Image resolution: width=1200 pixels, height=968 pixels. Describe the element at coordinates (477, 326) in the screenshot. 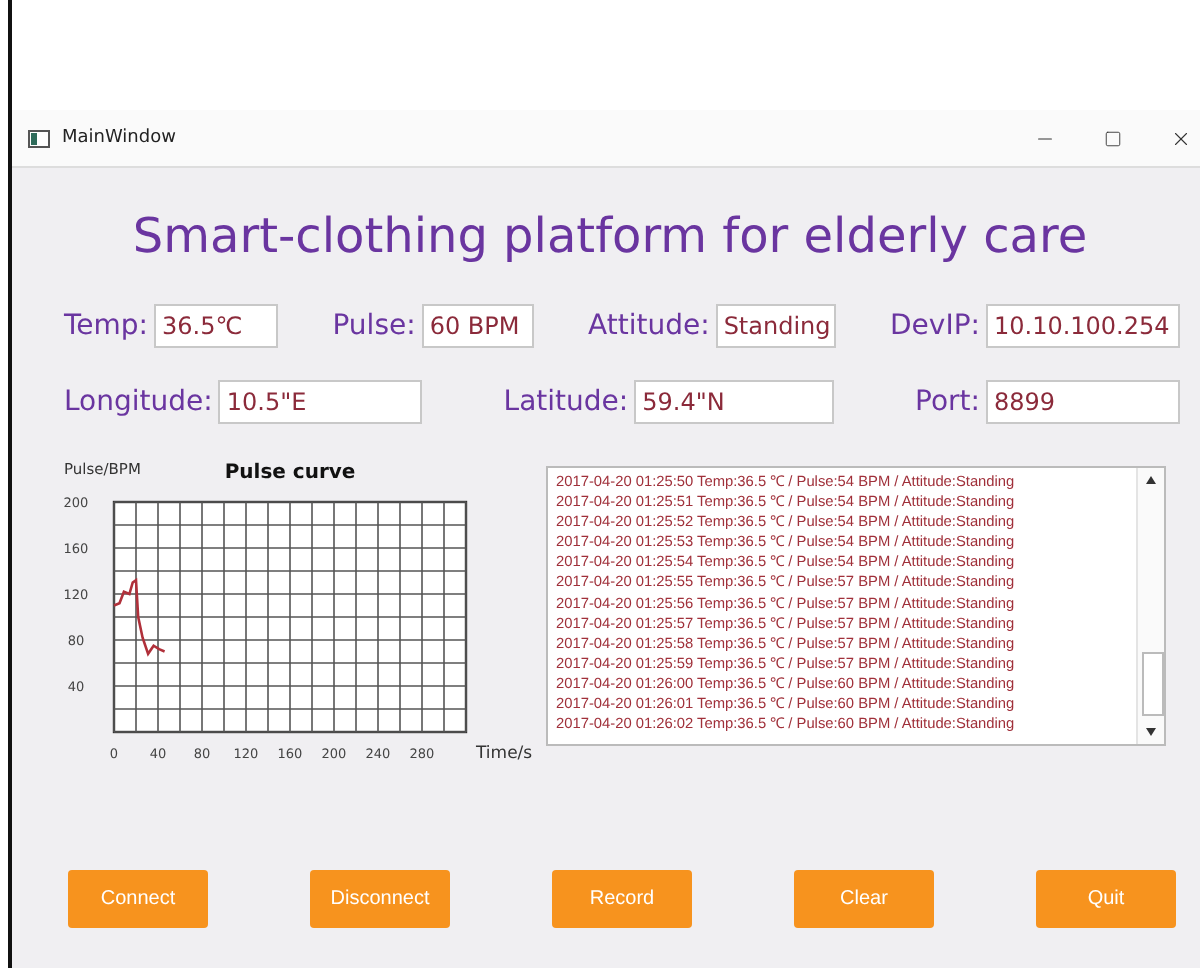

I see `text-field: 60 BPM` at that location.